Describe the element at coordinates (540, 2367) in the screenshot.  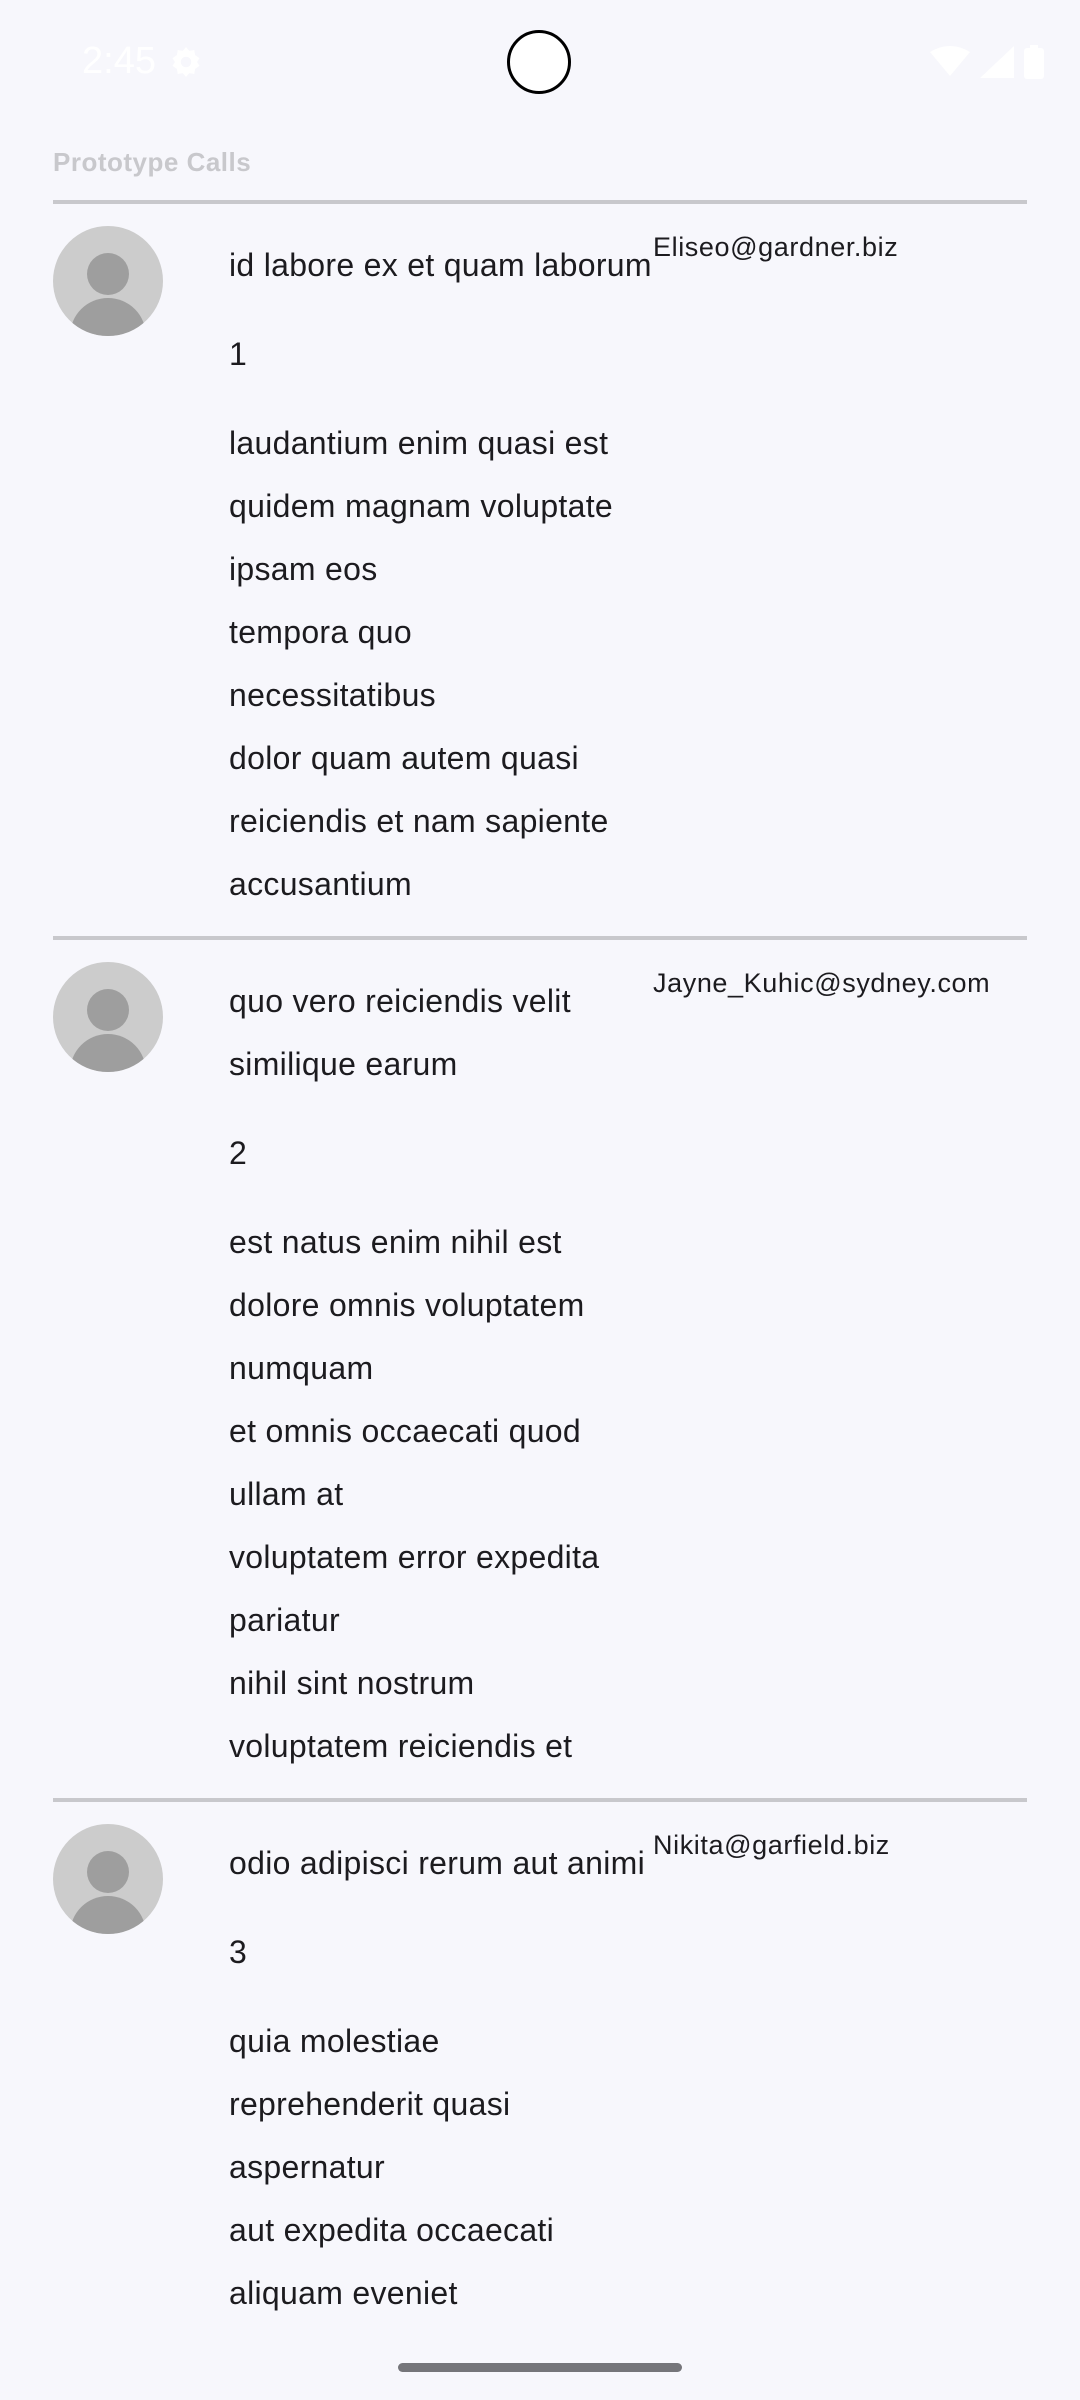
I see `home-indicator` at that location.